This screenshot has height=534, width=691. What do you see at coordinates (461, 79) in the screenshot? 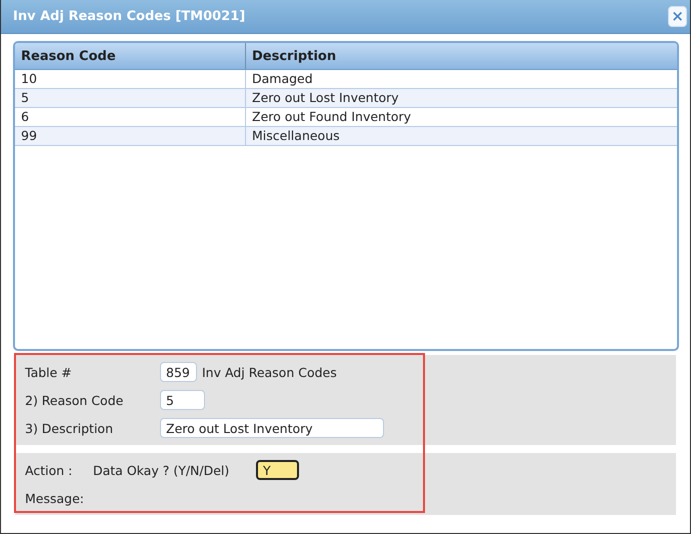
I see `table-cell: Damaged` at bounding box center [461, 79].